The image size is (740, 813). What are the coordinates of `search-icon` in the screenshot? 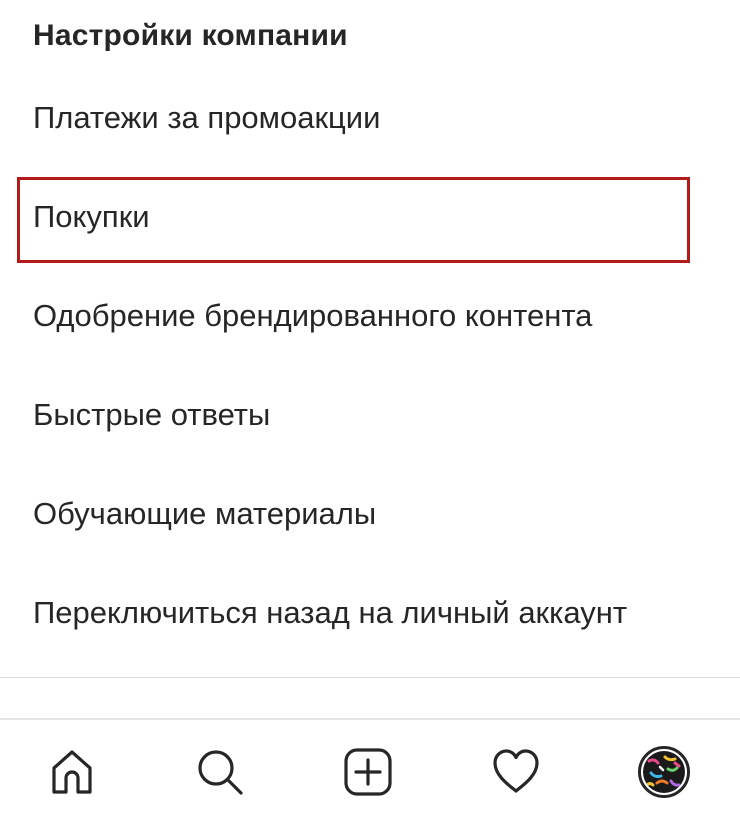 It's located at (220, 772).